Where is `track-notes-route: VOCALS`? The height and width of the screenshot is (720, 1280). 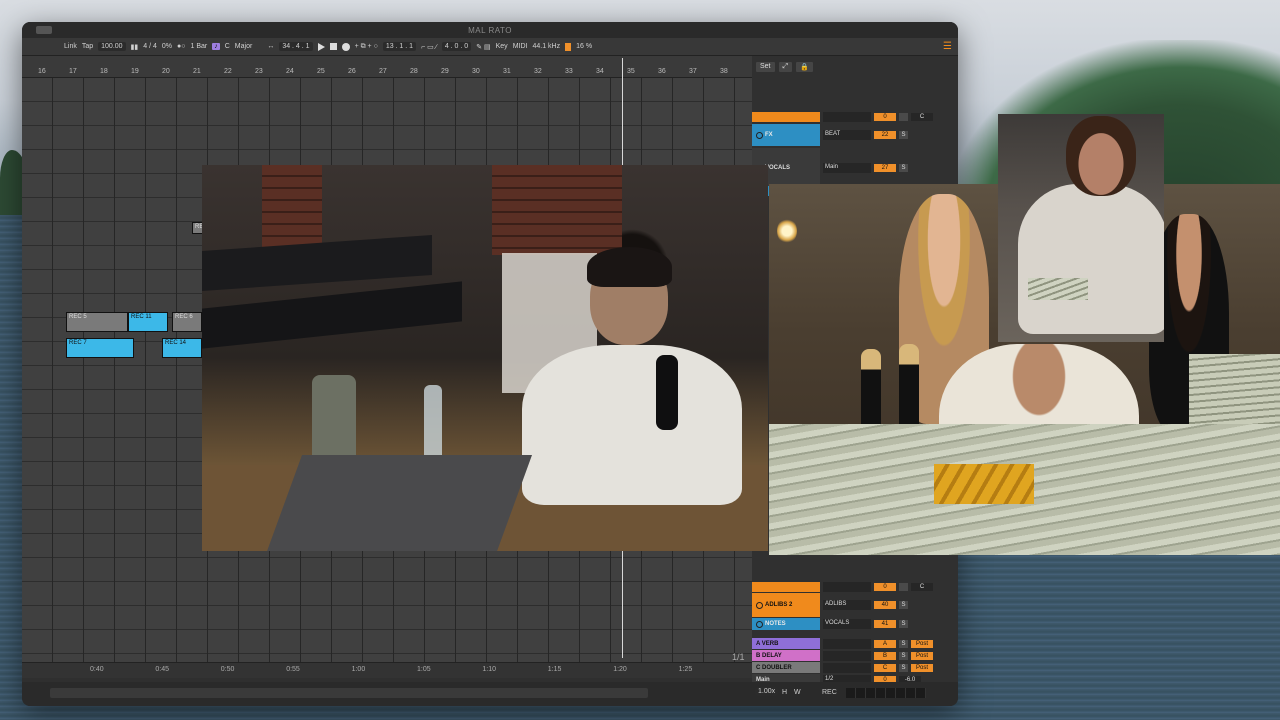
track-notes-route: VOCALS is located at coordinates (847, 624).